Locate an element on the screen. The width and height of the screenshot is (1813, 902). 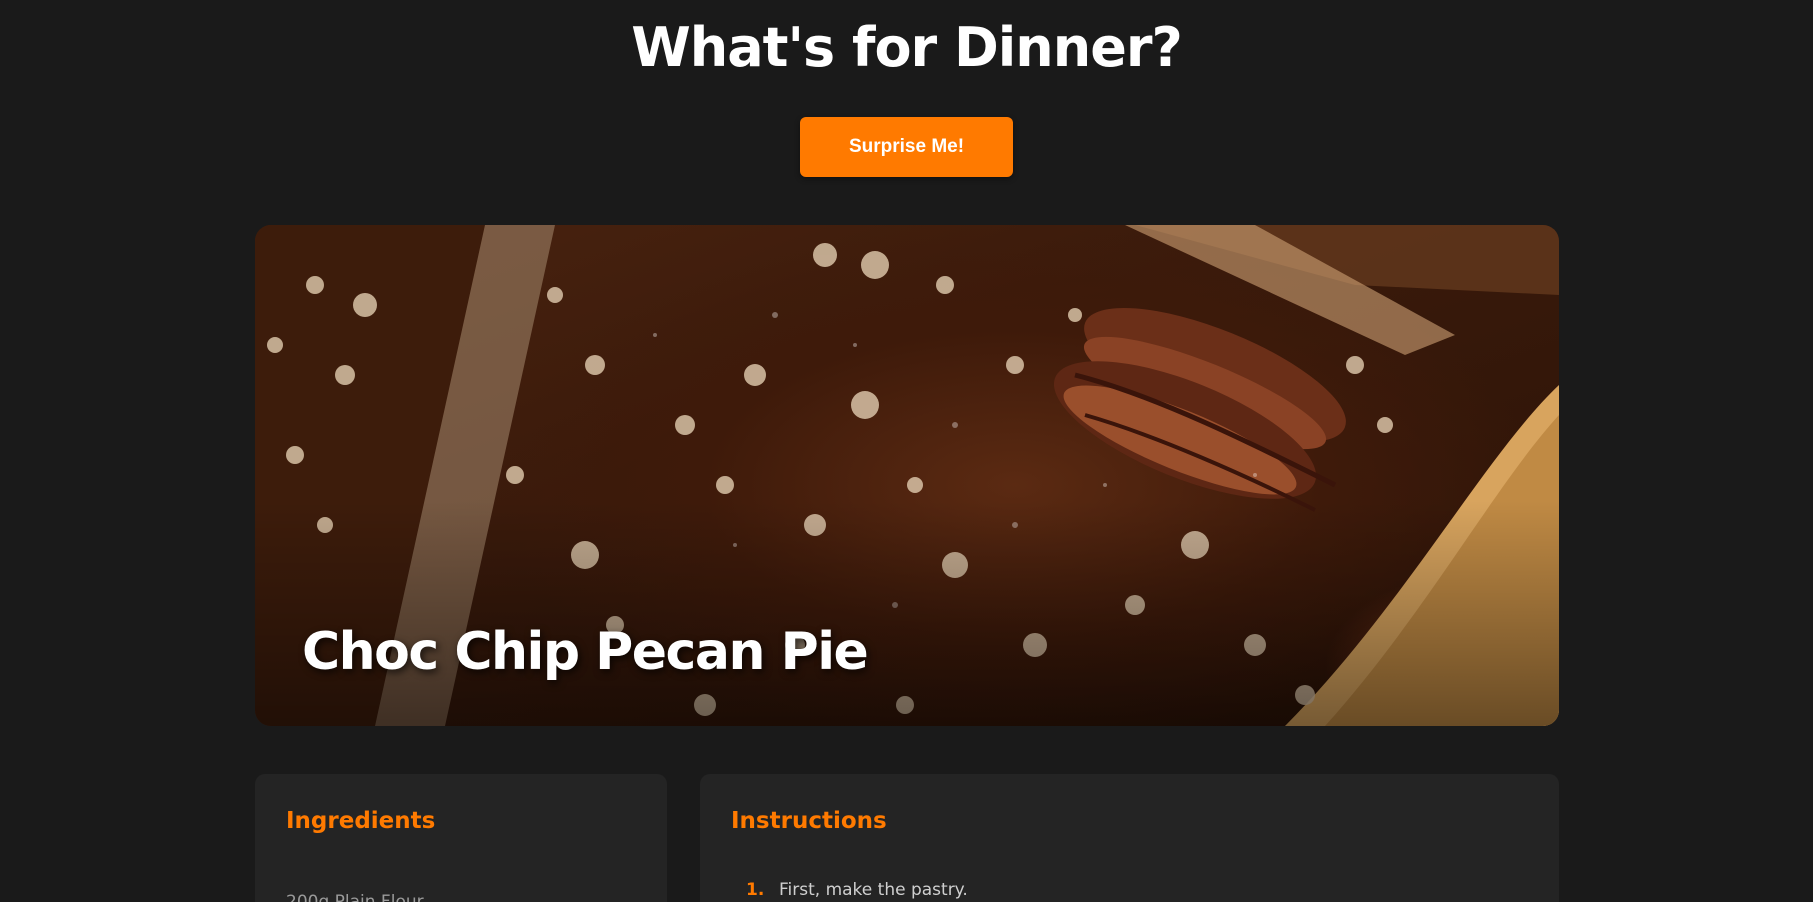
meal-name: Choc Chip Pecan Pie is located at coordinates (585, 652).